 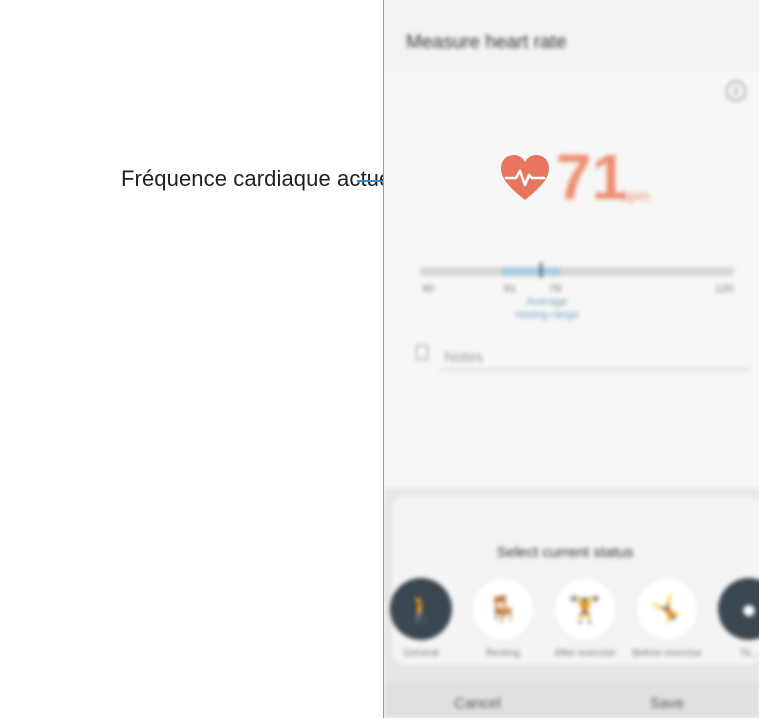 What do you see at coordinates (421, 653) in the screenshot?
I see `status-label: General` at bounding box center [421, 653].